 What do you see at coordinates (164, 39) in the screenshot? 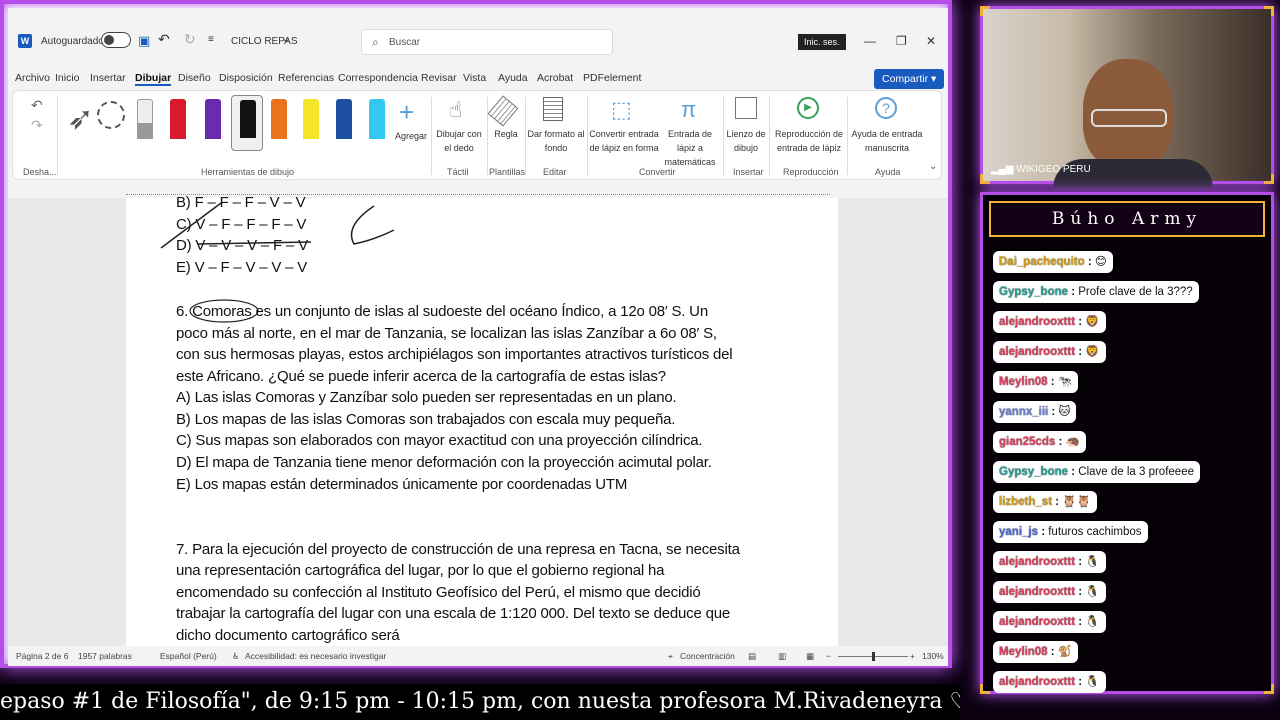
I see `undo-icon: ↶` at bounding box center [164, 39].